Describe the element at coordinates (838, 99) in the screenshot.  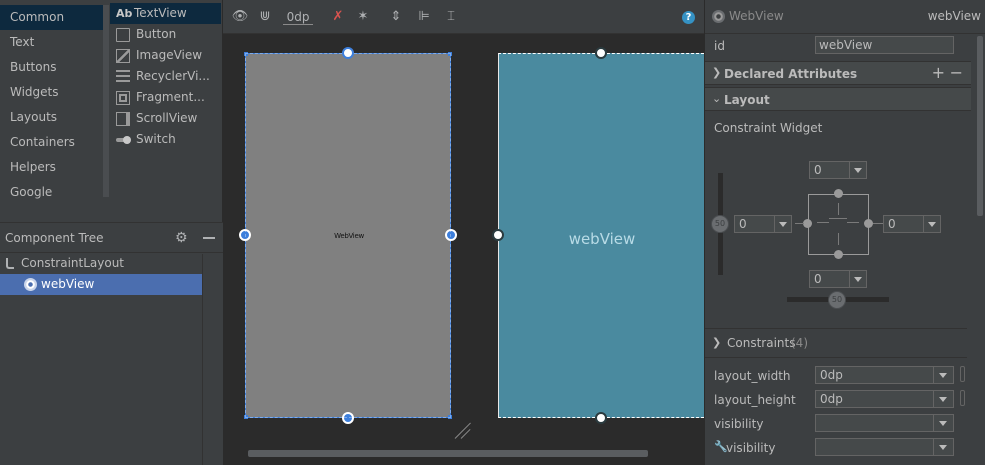
I see `section-layout: ⌄ Layout` at that location.